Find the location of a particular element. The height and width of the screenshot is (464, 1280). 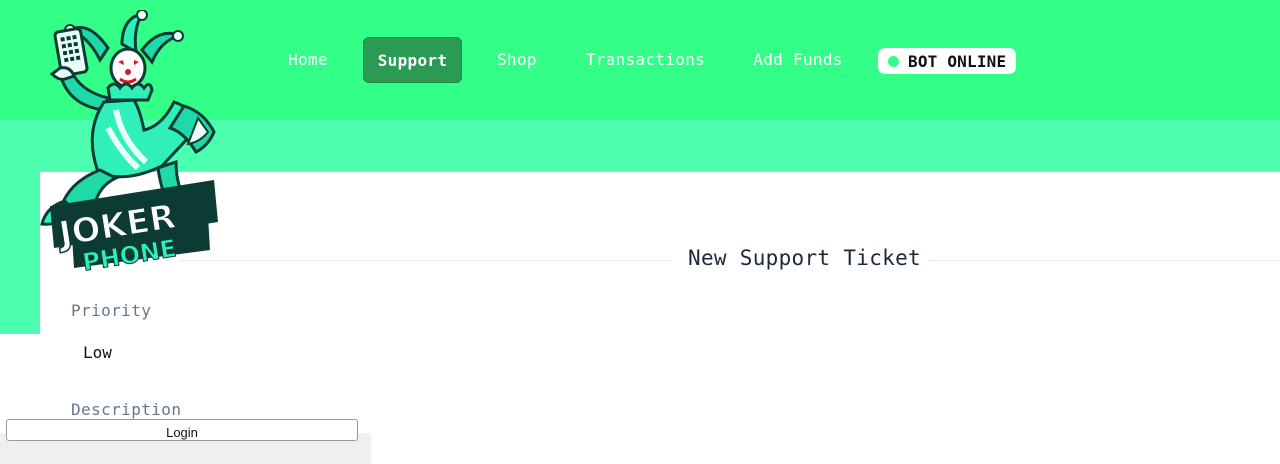

nav-shop: Shop is located at coordinates (517, 60).